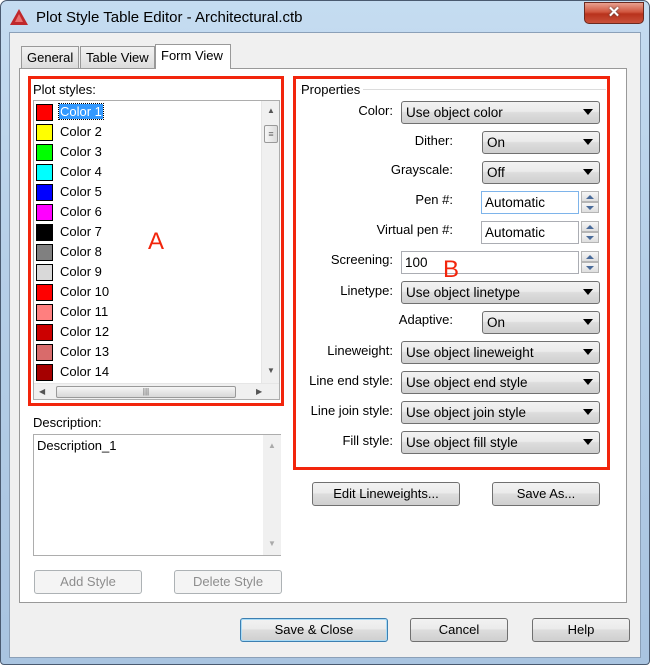 The image size is (650, 665). Describe the element at coordinates (515, 232) in the screenshot. I see `virtual-pen-value: Automatic` at that location.